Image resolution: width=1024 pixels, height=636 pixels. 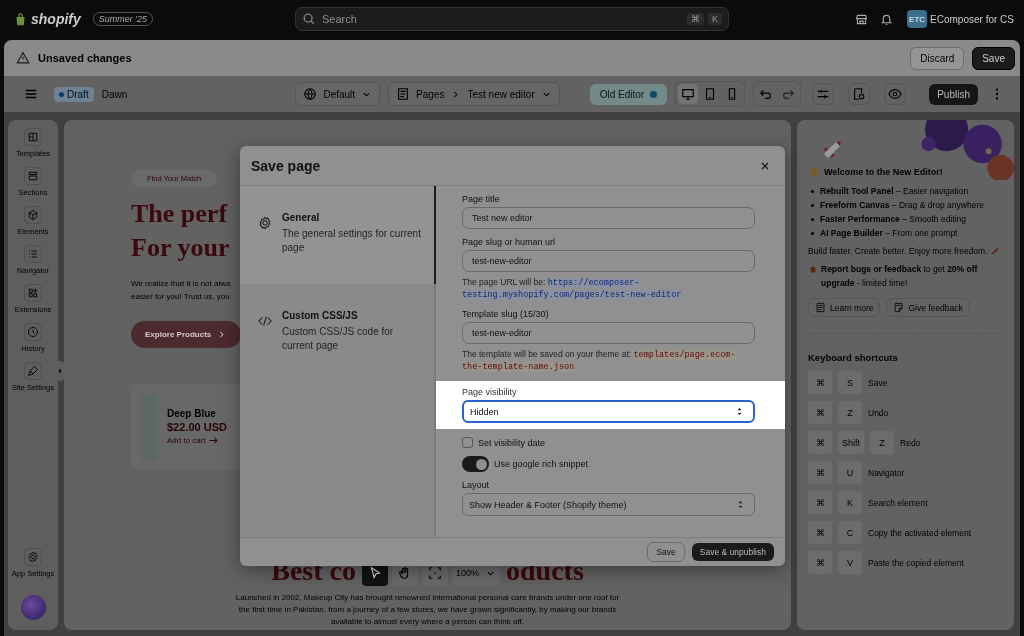 What do you see at coordinates (715, 19) in the screenshot?
I see `shortcut-key: K` at bounding box center [715, 19].